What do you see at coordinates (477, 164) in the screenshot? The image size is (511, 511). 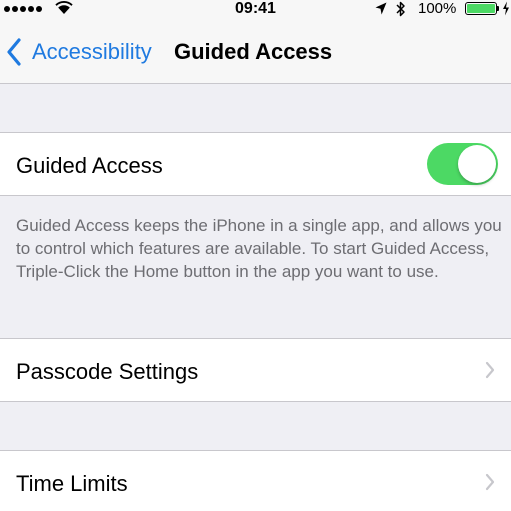 I see `toggle-knob` at bounding box center [477, 164].